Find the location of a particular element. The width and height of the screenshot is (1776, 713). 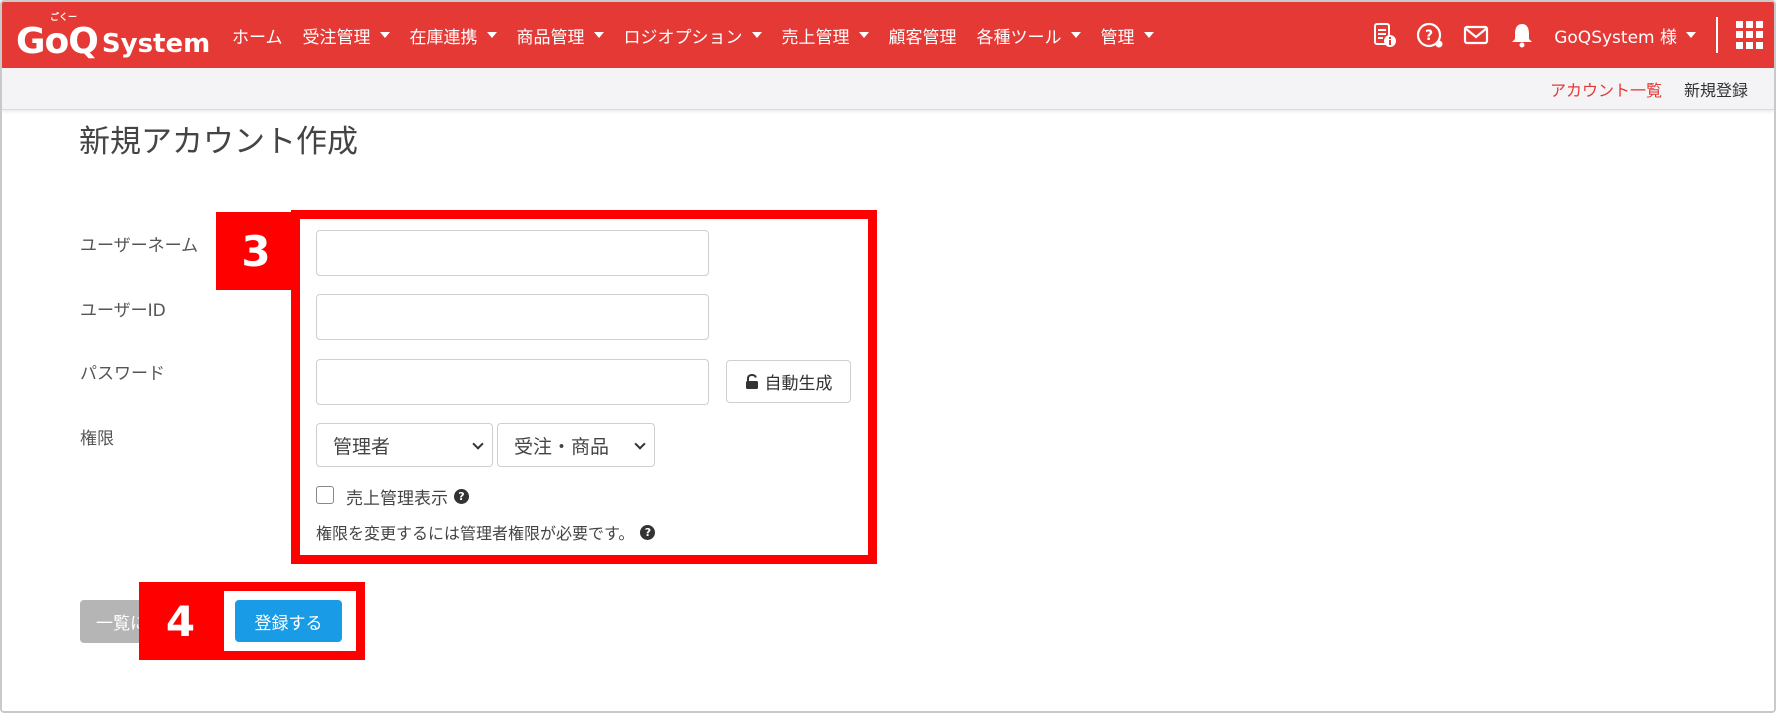

annotation-number-step3: 3 is located at coordinates (256, 251).